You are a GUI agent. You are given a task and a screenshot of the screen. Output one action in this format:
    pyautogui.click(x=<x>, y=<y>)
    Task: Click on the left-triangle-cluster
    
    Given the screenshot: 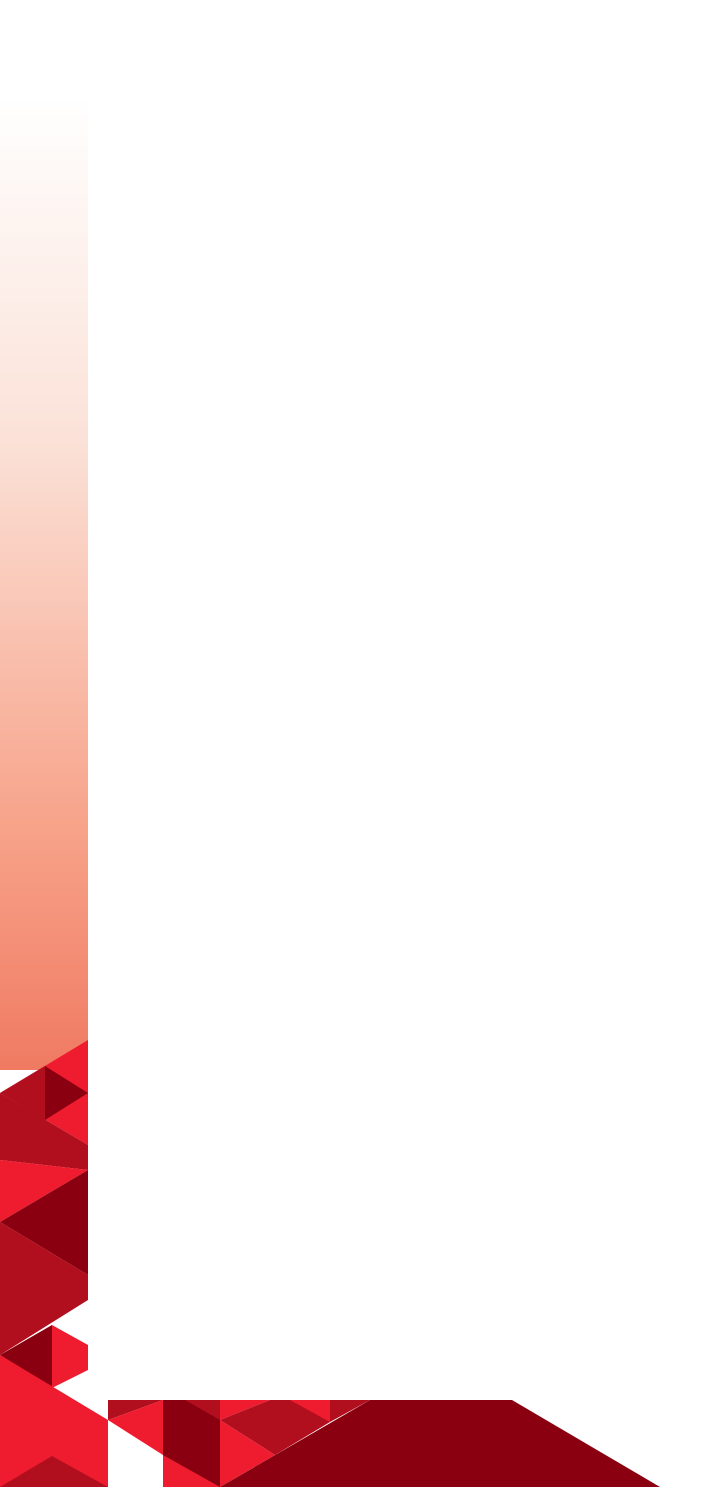 What is the action you would take?
    pyautogui.click(x=54, y=1263)
    